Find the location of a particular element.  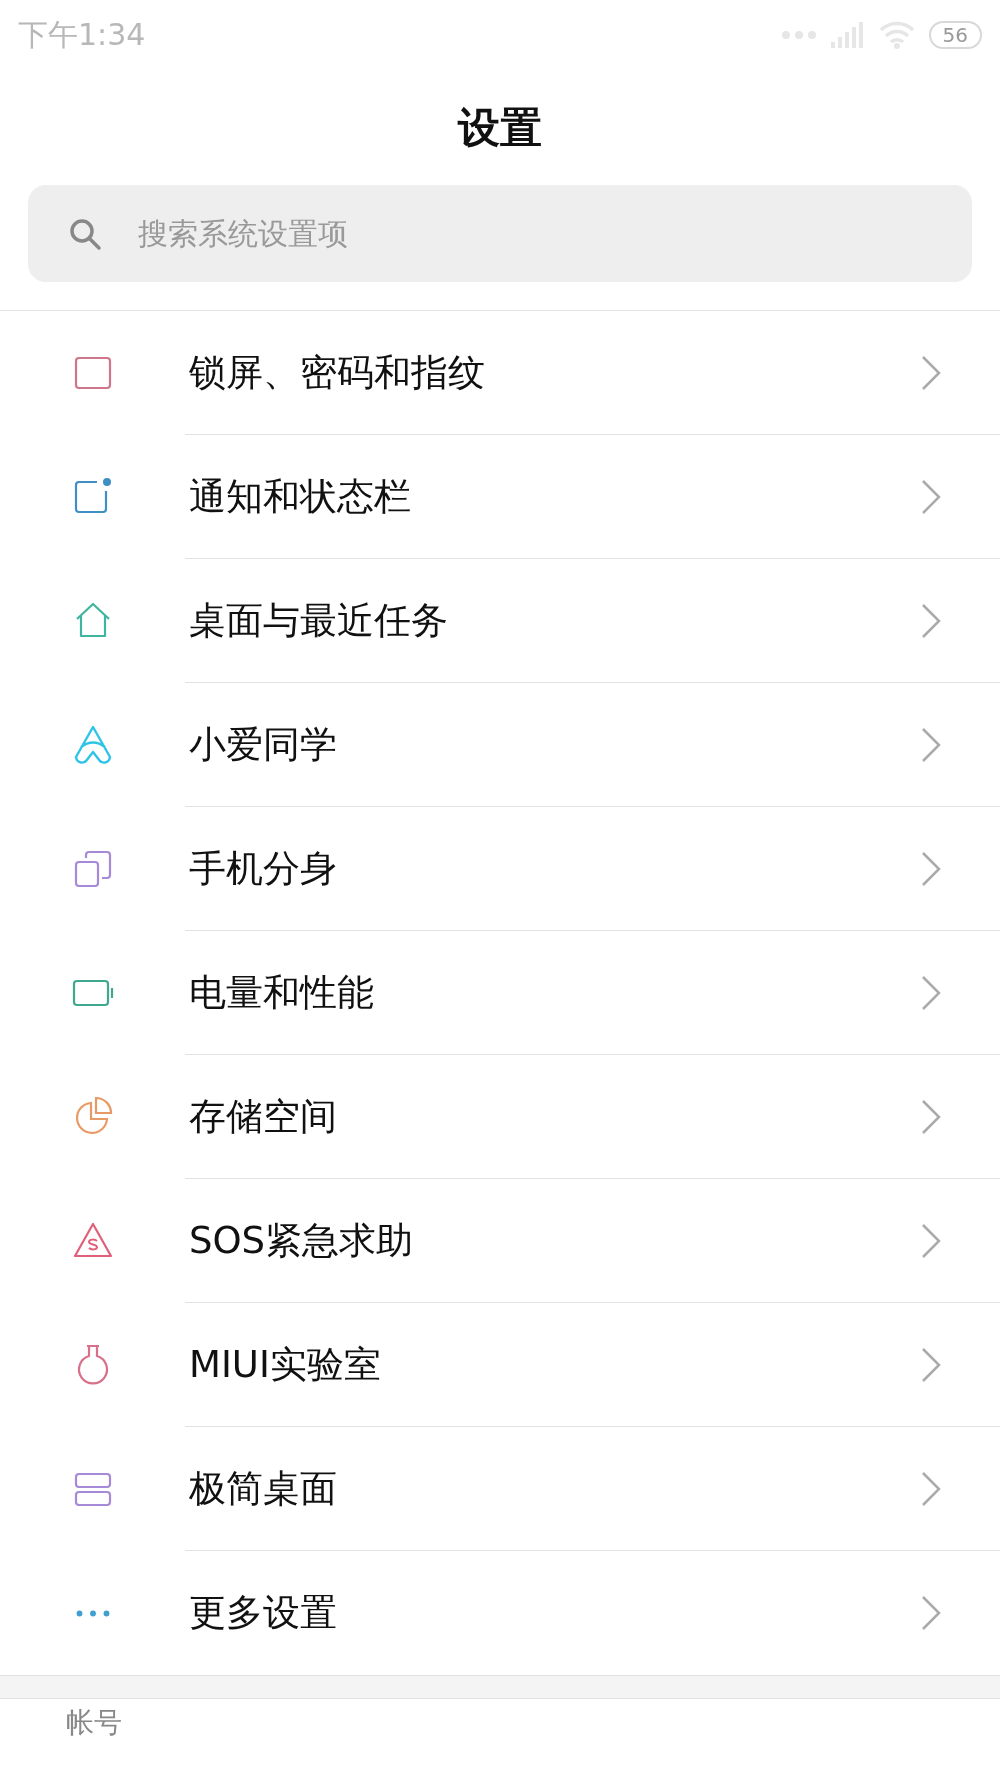

item-label: 手机分身 is located at coordinates (262, 868).